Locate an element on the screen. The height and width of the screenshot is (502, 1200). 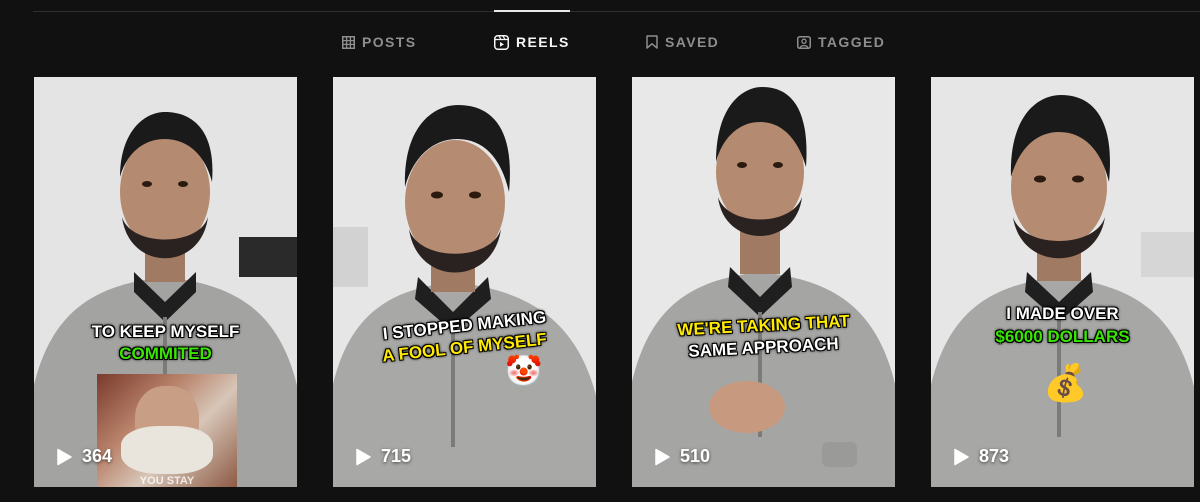
view-count-value: 510 is located at coordinates (695, 456).